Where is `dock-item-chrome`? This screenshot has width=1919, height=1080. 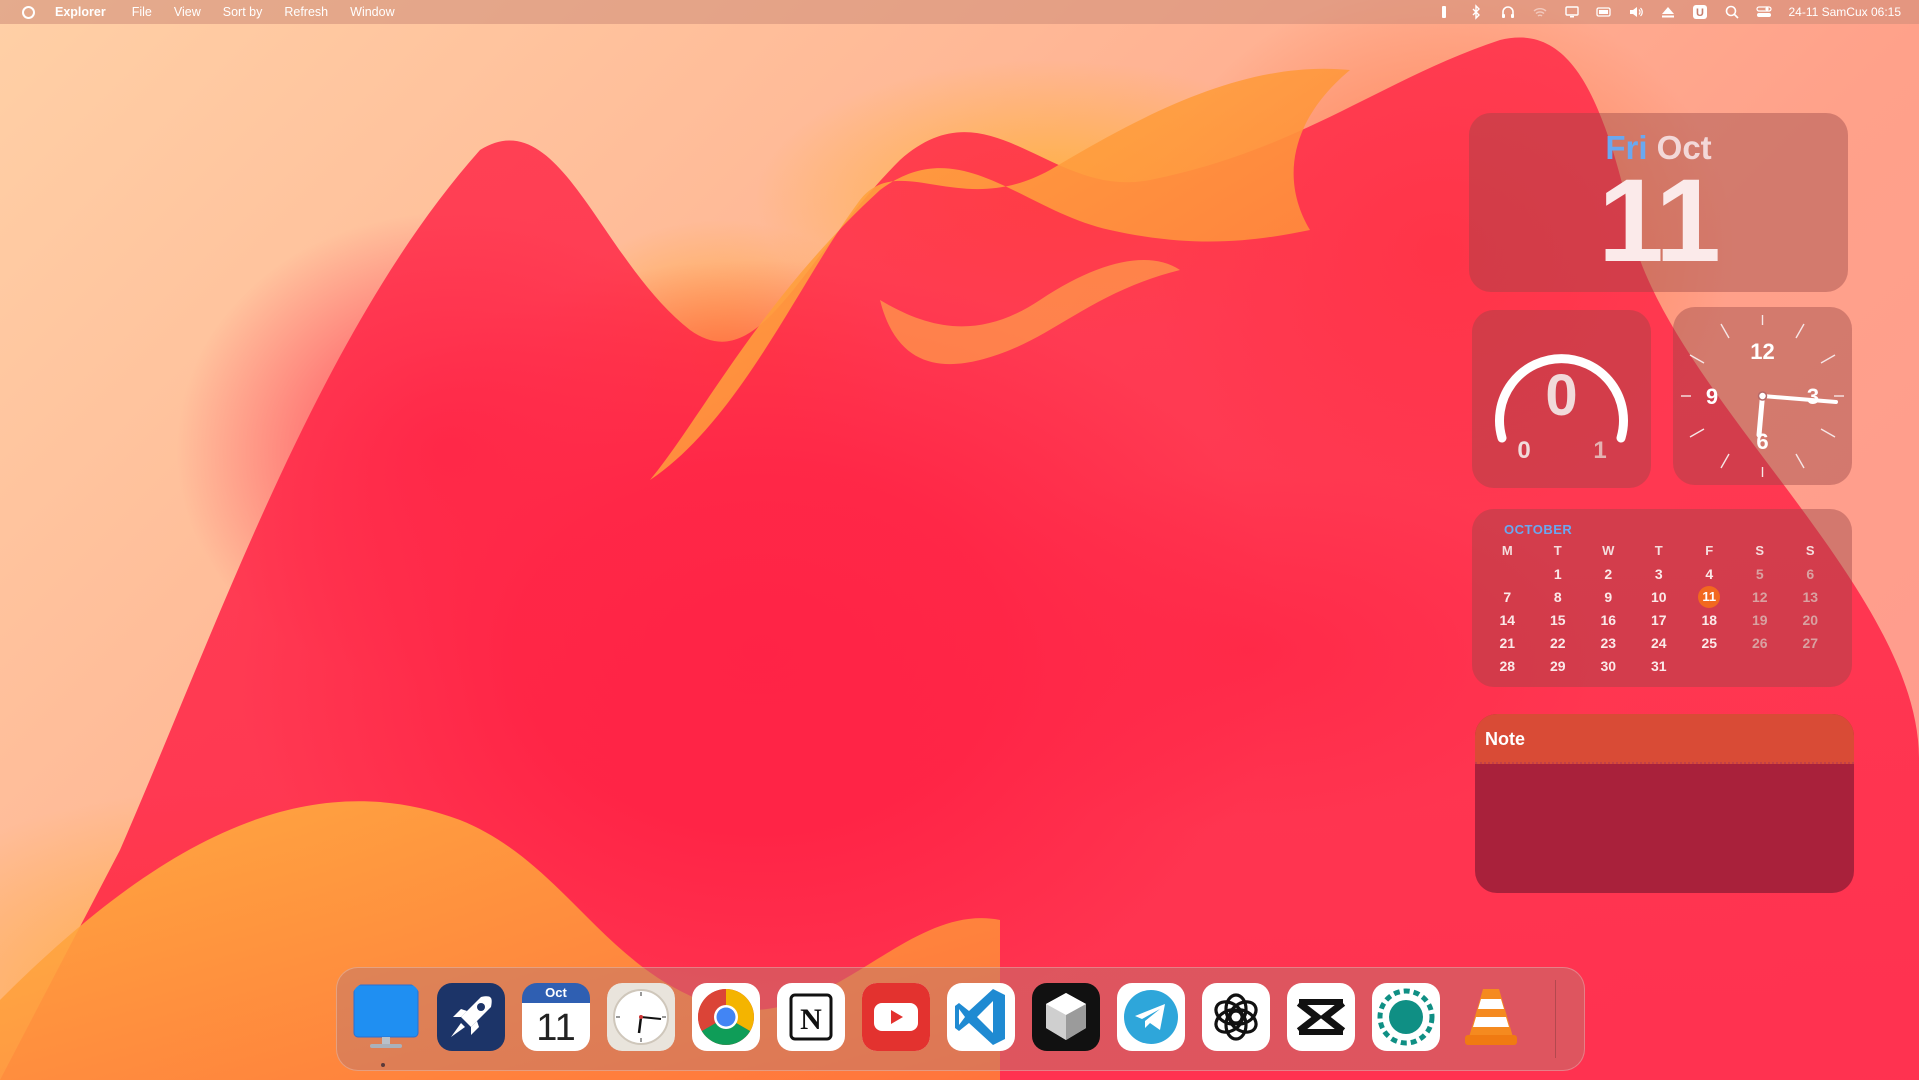
dock-item-chrome is located at coordinates (726, 1017).